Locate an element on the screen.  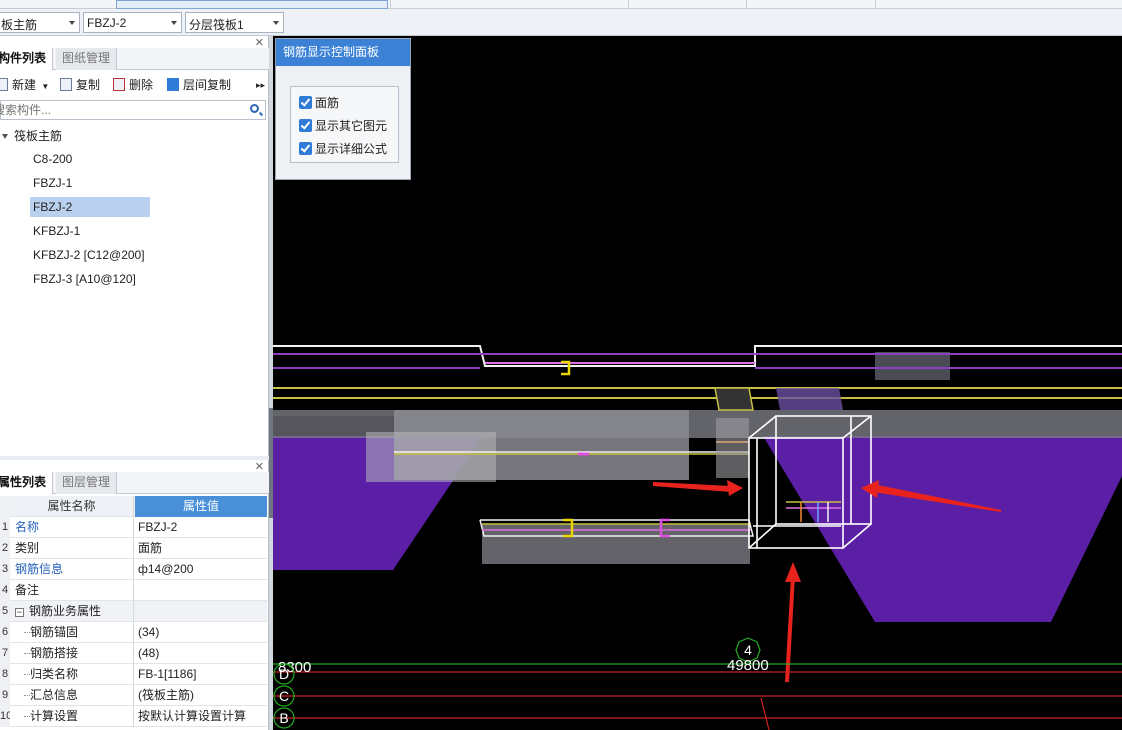
checkbox-label: 显示其它图元 is located at coordinates (351, 126).